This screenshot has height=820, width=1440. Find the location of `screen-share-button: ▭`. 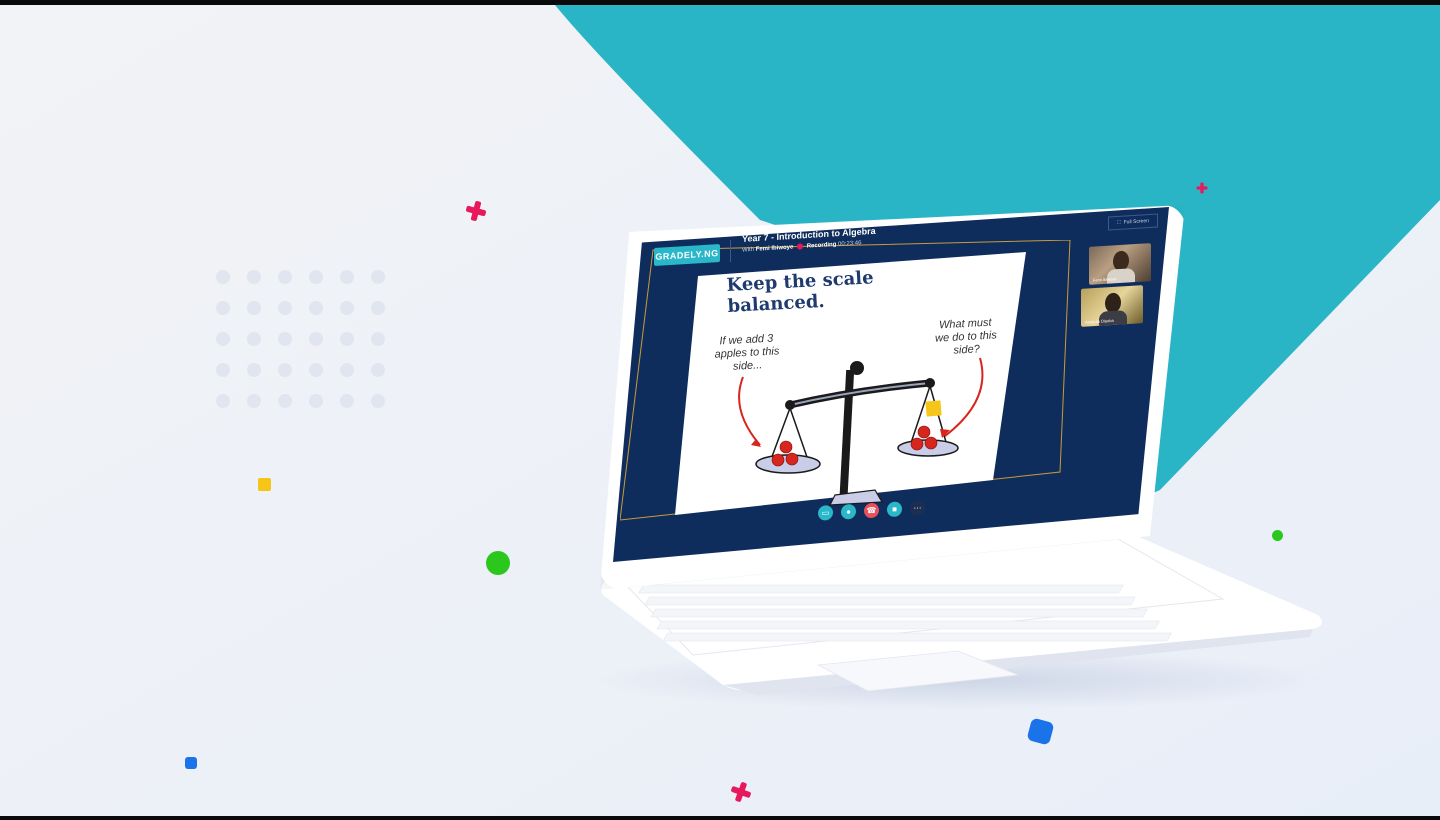

screen-share-button: ▭ is located at coordinates (825, 513).